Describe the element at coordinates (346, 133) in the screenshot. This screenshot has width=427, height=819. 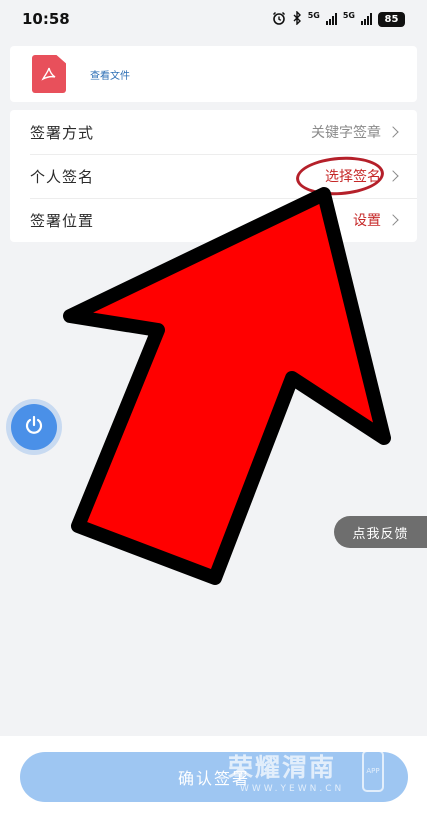
I see `signing-method-value: 关键字签章` at that location.